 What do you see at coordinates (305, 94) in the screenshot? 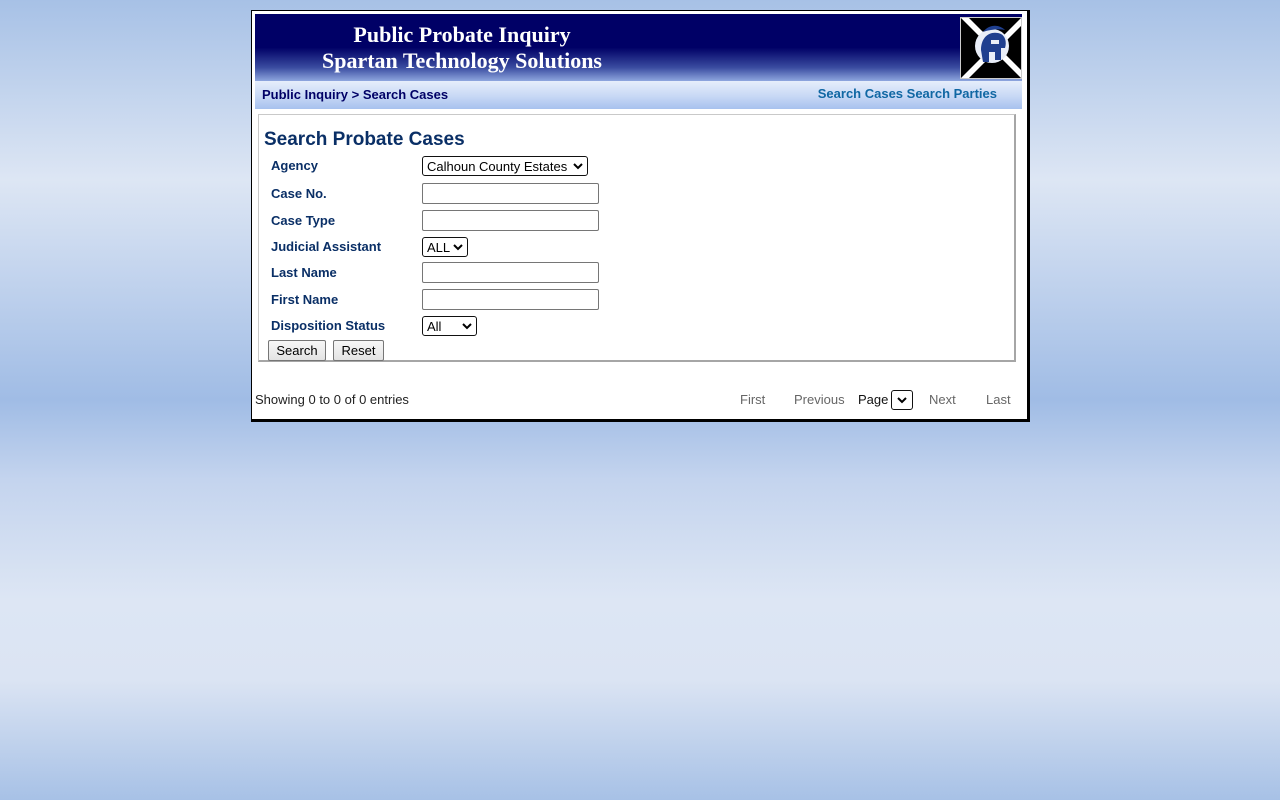
I see `breadcrumb-public-inquiry: Public Inquiry` at bounding box center [305, 94].